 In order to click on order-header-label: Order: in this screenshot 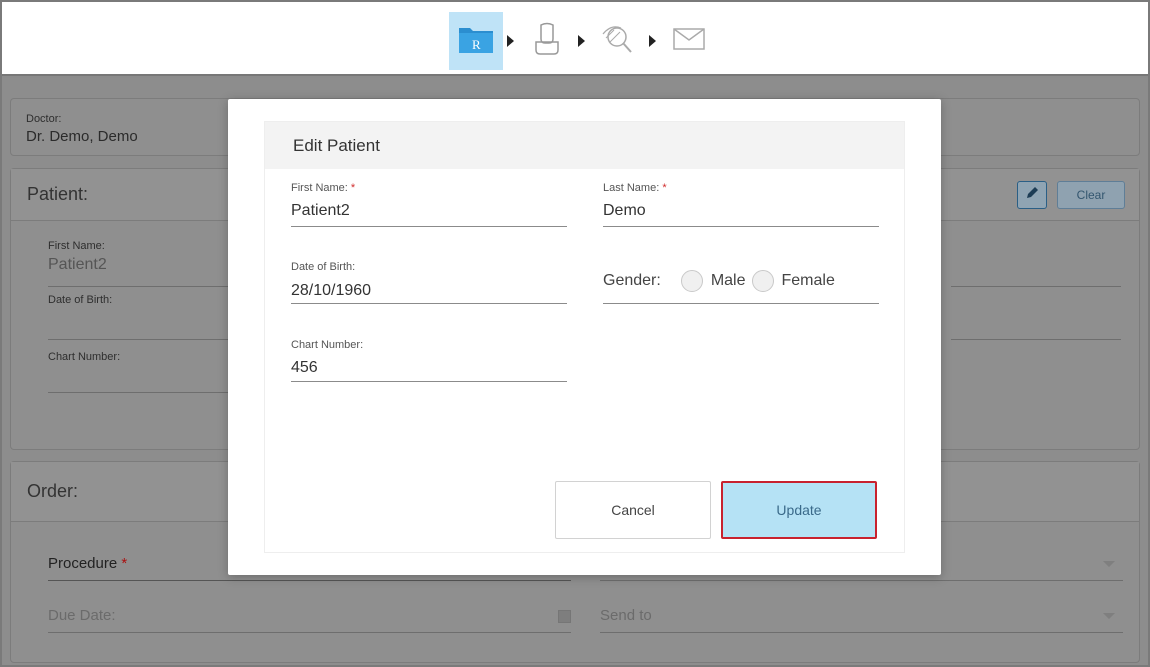, I will do `click(53, 491)`.